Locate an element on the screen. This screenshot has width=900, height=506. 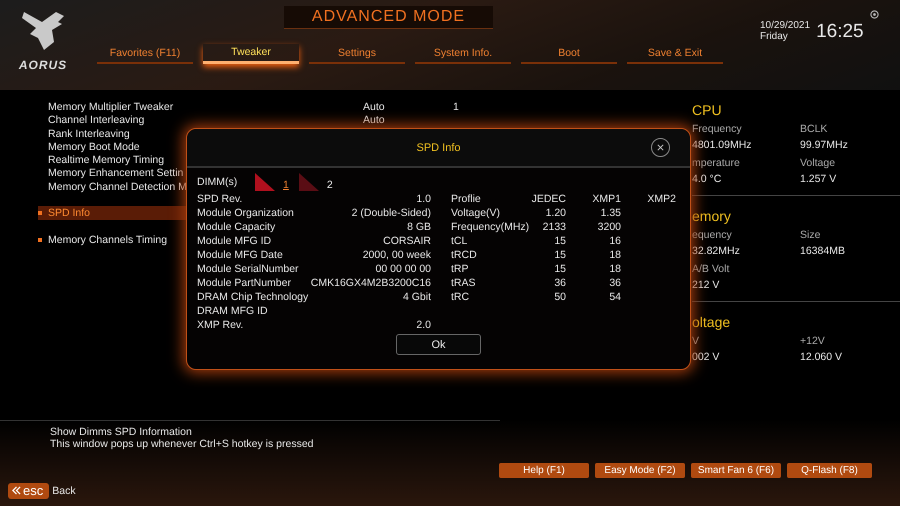
column-header: JEDEC is located at coordinates (548, 199).